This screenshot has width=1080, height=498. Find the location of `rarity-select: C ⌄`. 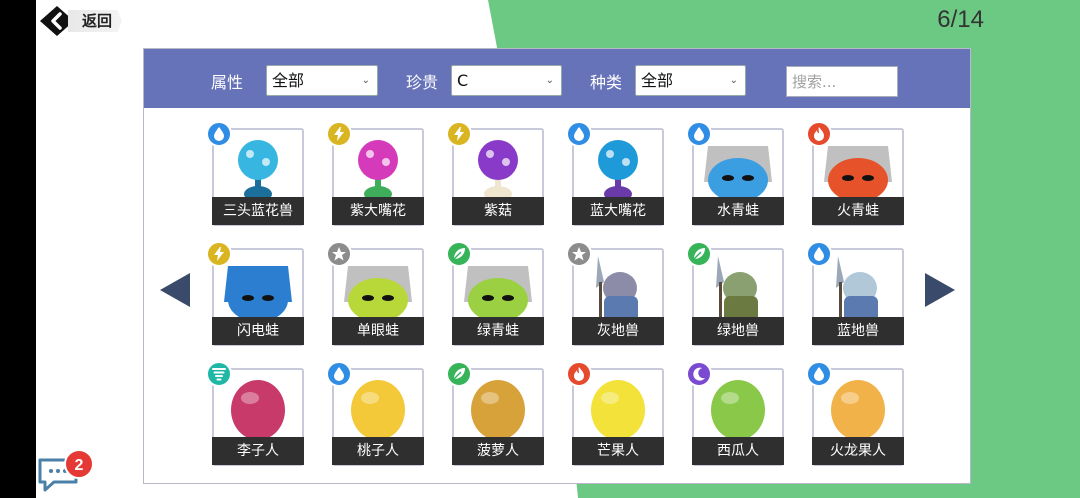

rarity-select: C ⌄ is located at coordinates (506, 80).